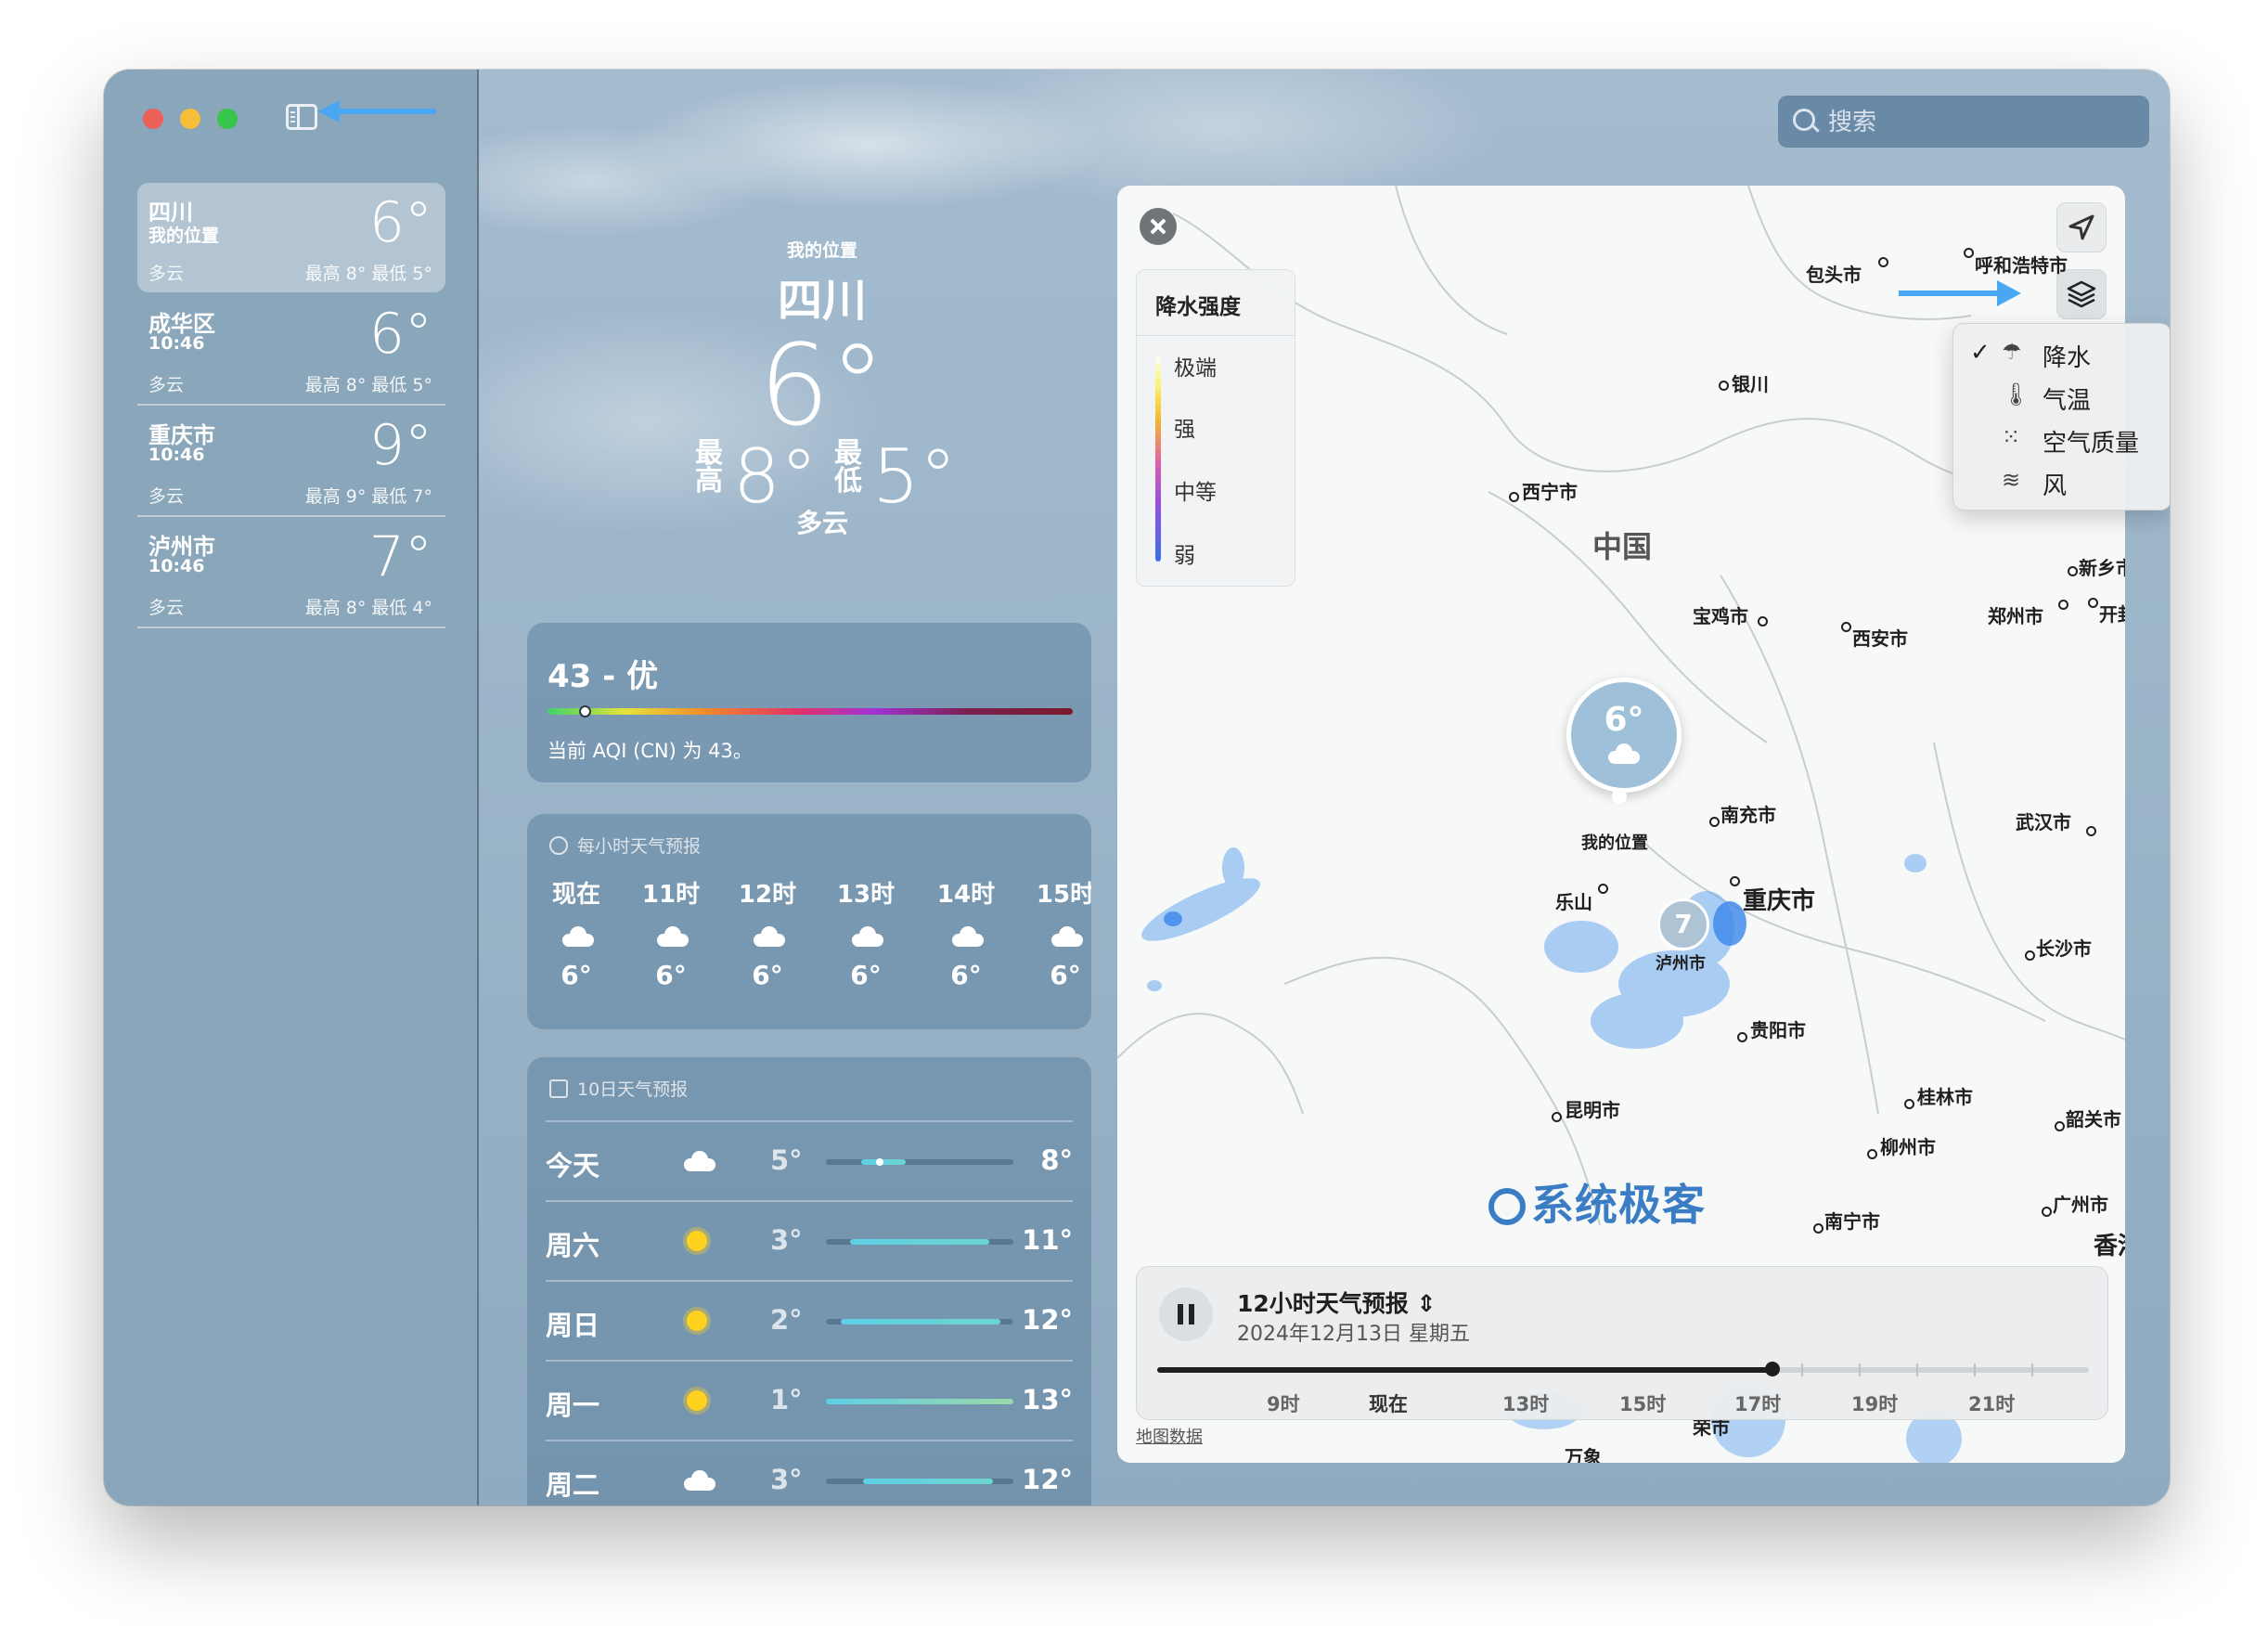 This screenshot has width=2268, height=1641. Describe the element at coordinates (1388, 1404) in the screenshot. I see `timeline-label: 现在` at that location.